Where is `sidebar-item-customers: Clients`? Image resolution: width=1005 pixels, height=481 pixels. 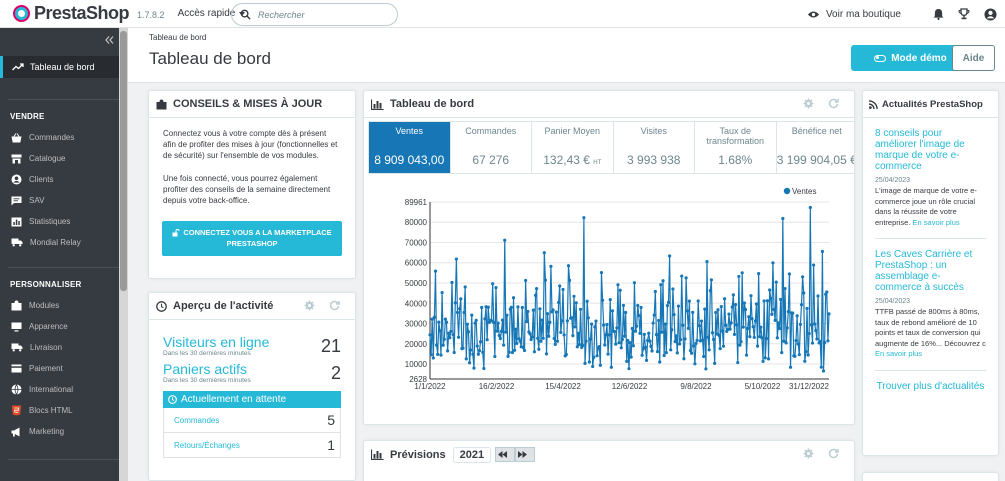
sidebar-item-customers: Clients is located at coordinates (64, 179).